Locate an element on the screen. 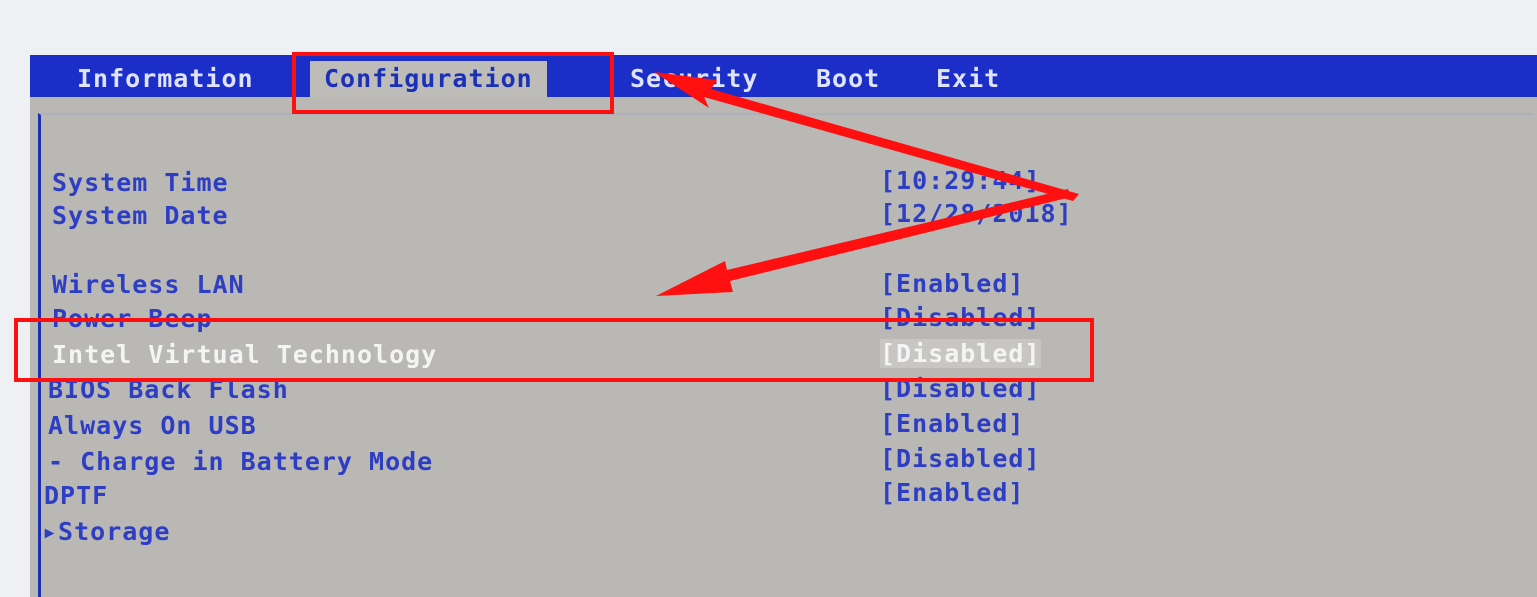 This screenshot has height=597, width=1537. arrow-to-intel-virtual-technology is located at coordinates (863, 242).